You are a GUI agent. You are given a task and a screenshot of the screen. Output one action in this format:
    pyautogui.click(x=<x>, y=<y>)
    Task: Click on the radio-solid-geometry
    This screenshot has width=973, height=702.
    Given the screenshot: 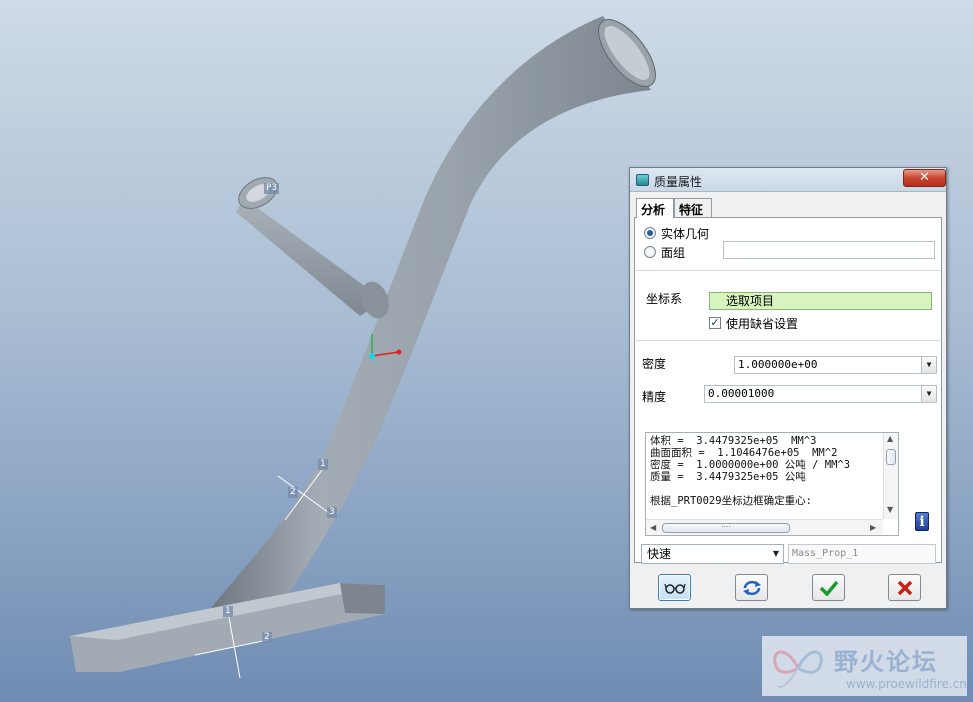 What is the action you would take?
    pyautogui.click(x=650, y=233)
    